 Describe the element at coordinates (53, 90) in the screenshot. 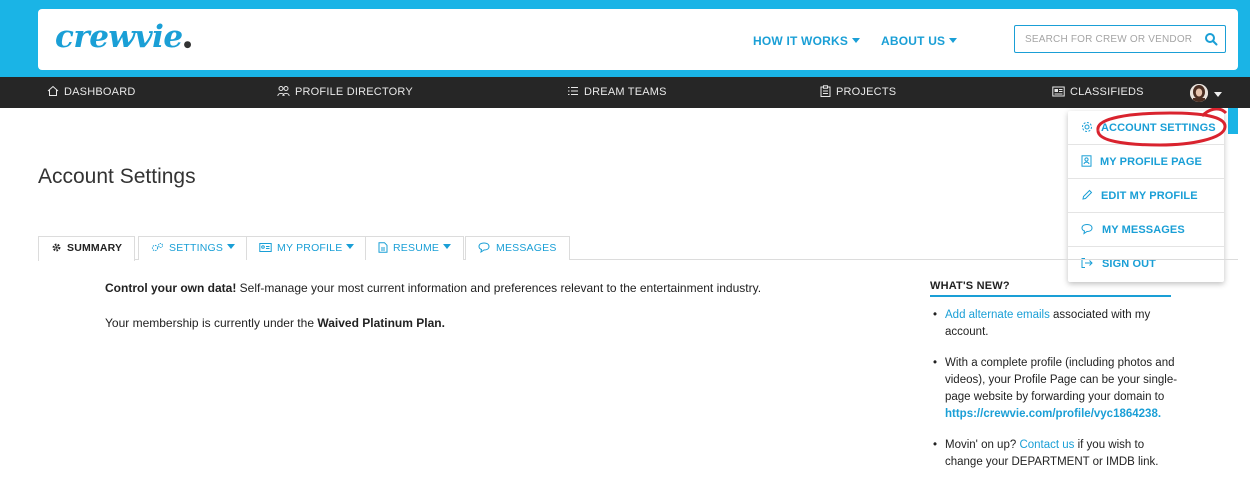

I see `home-icon` at that location.